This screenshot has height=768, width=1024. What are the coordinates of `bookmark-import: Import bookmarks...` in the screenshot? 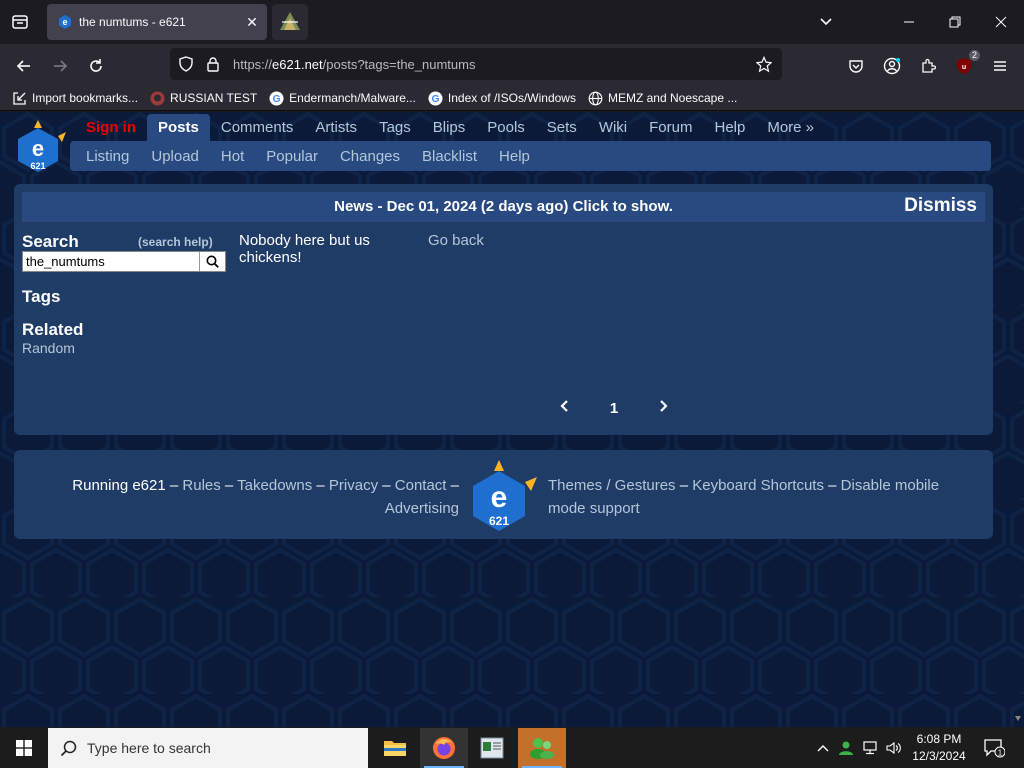 It's located at (75, 98).